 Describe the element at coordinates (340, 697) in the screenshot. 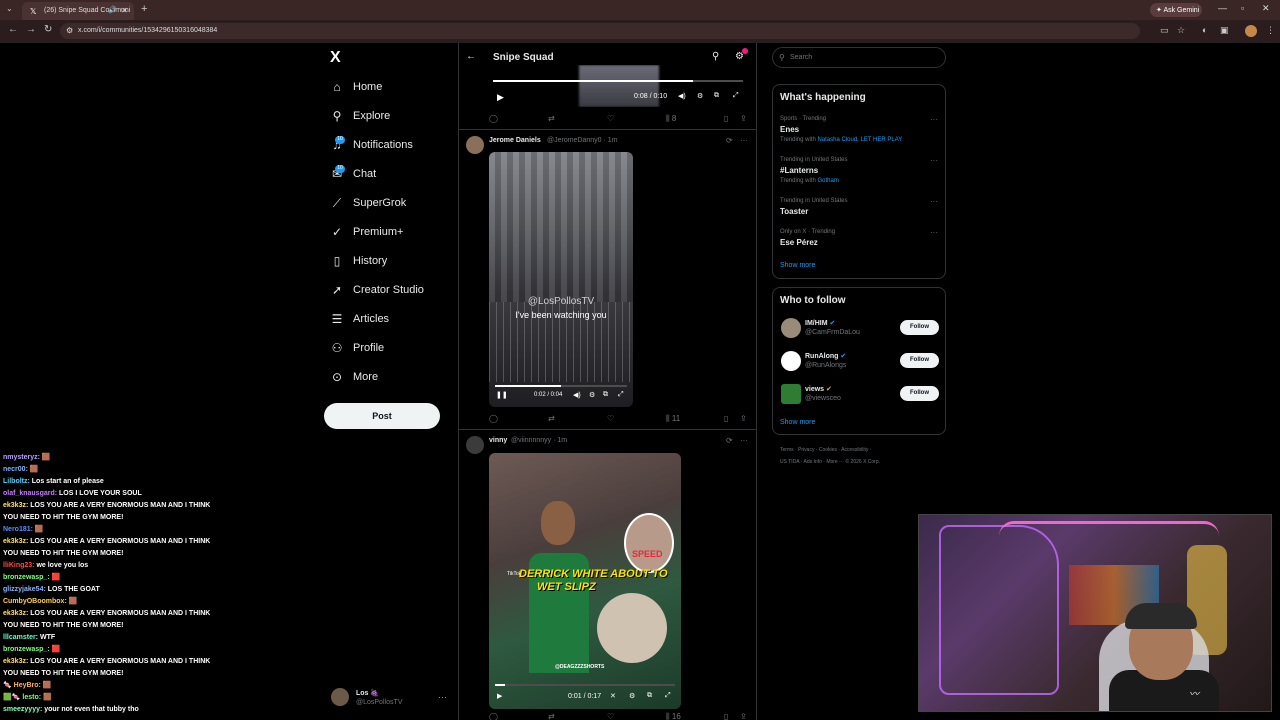

I see `account-avatar` at that location.